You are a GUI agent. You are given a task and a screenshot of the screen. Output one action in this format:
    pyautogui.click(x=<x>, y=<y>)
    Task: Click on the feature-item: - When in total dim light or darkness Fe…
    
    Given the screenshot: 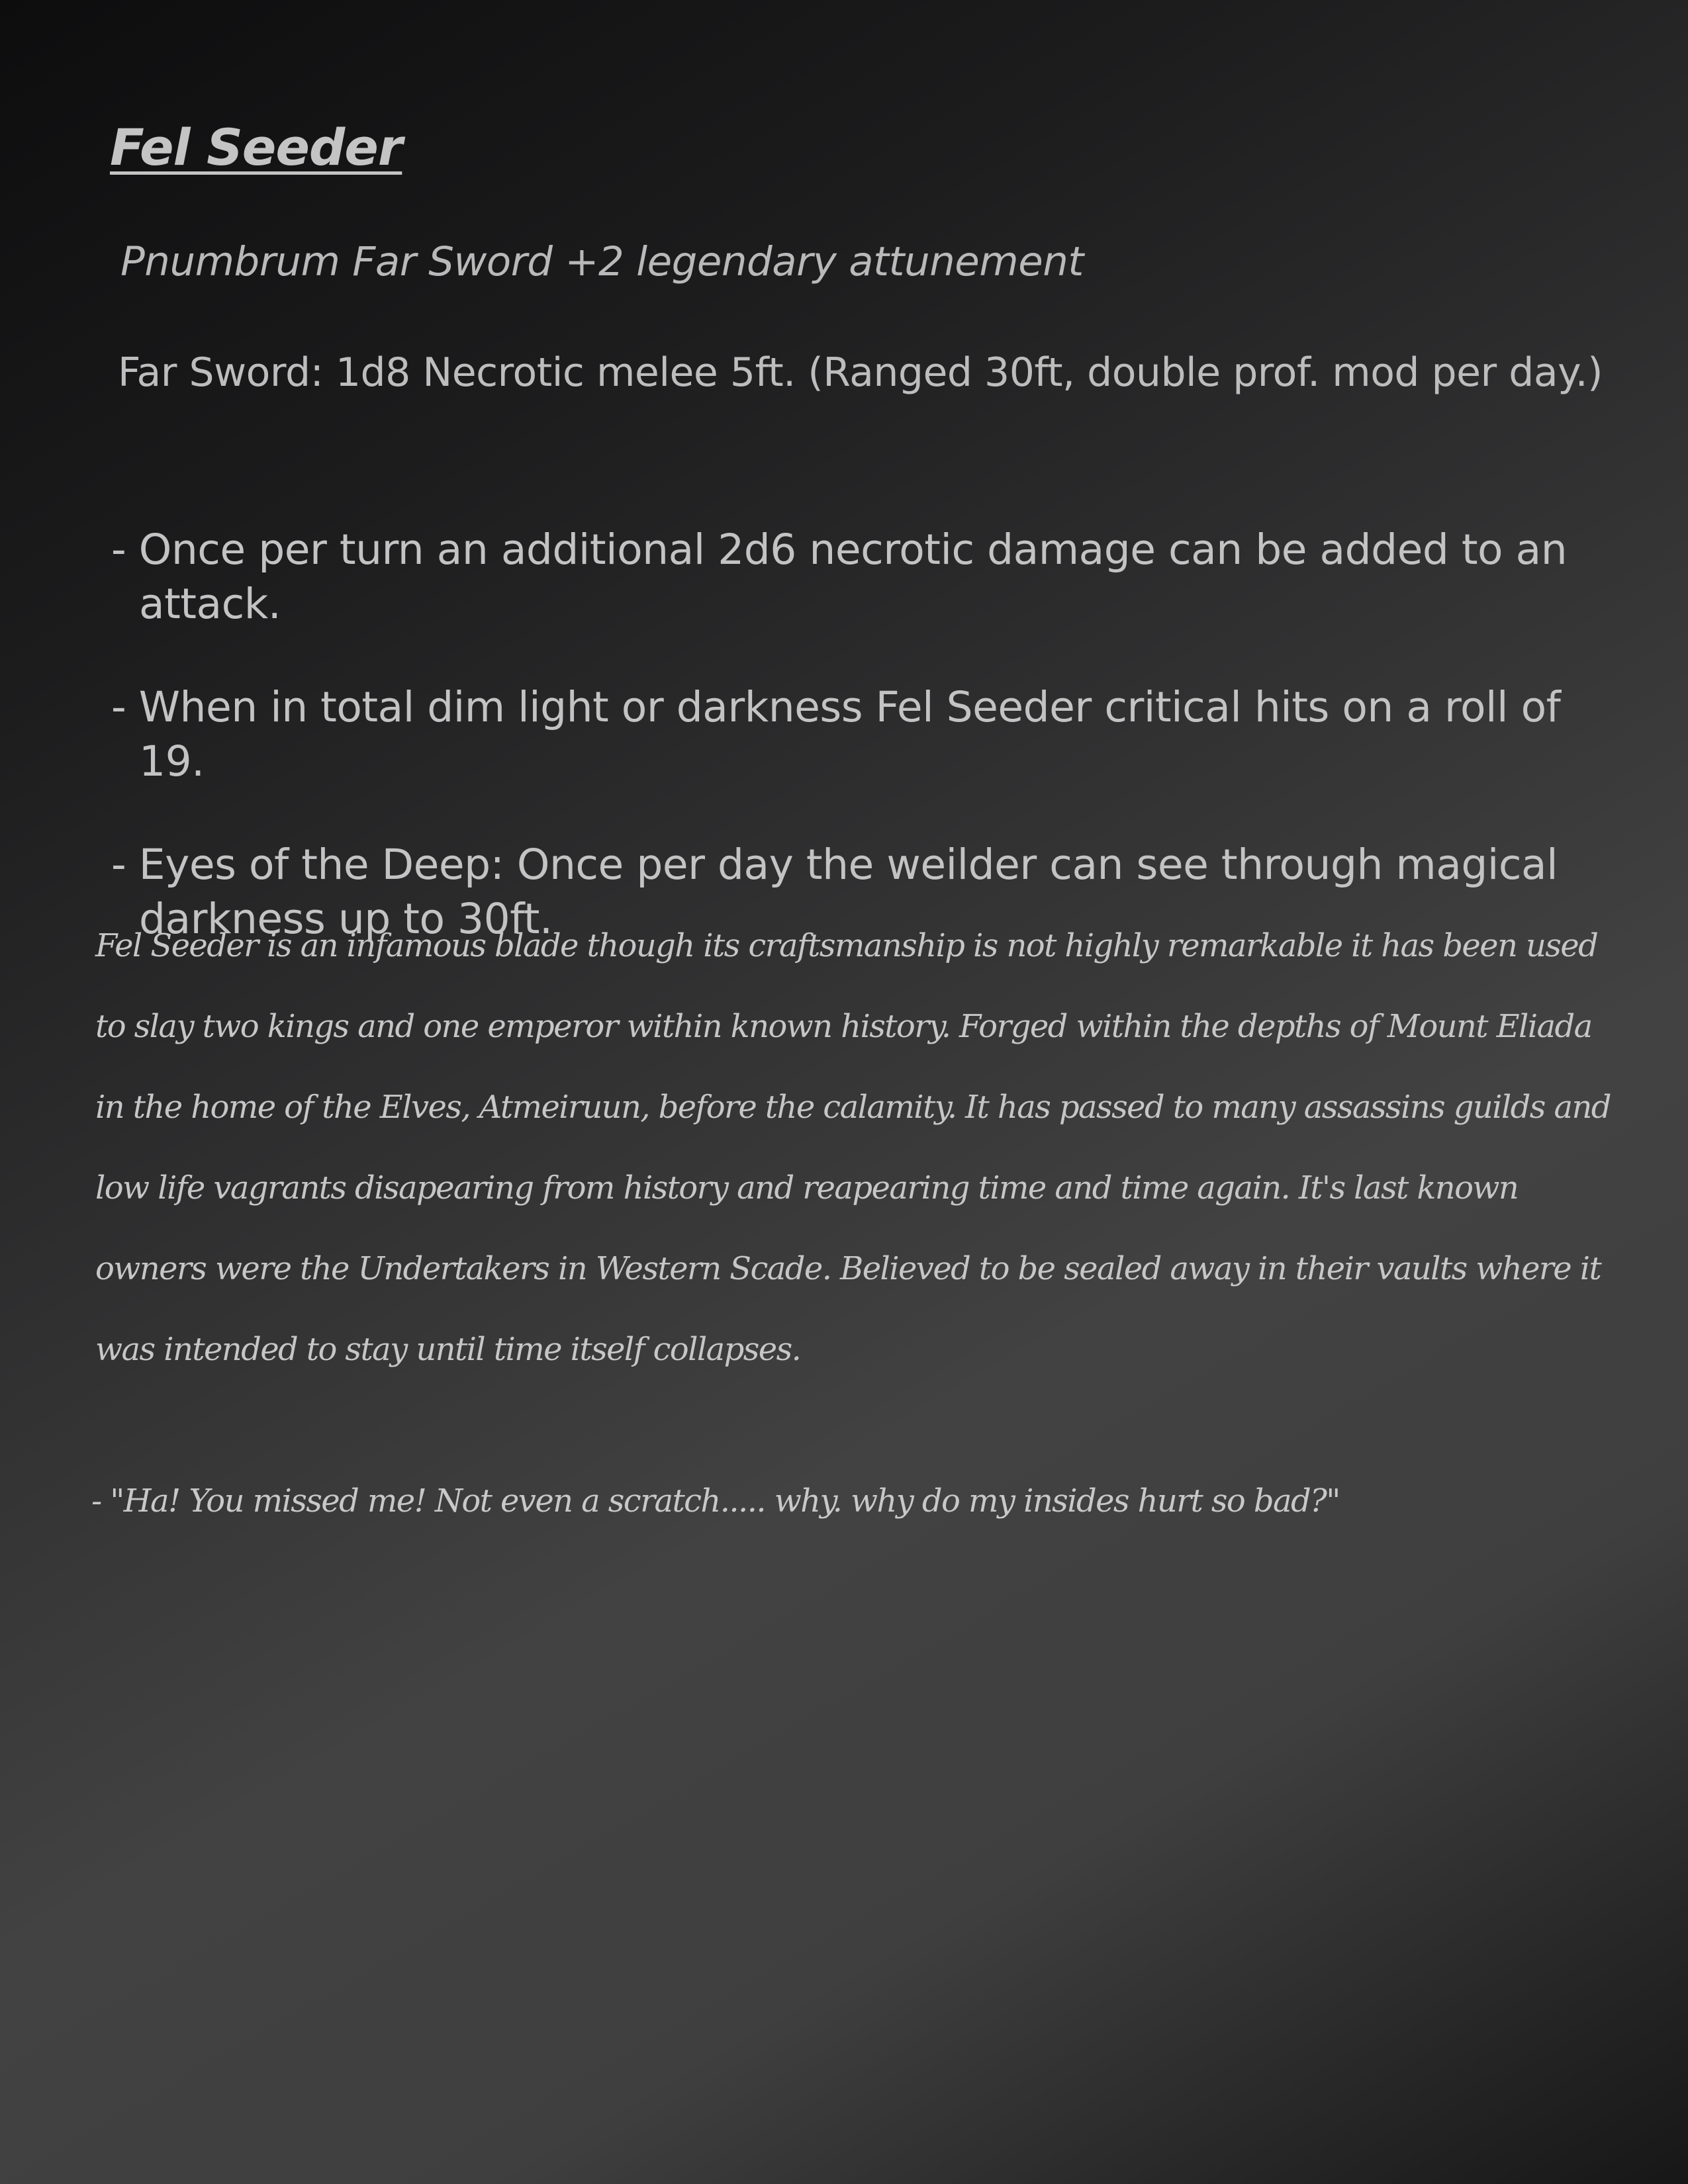 What is the action you would take?
    pyautogui.click(x=836, y=734)
    